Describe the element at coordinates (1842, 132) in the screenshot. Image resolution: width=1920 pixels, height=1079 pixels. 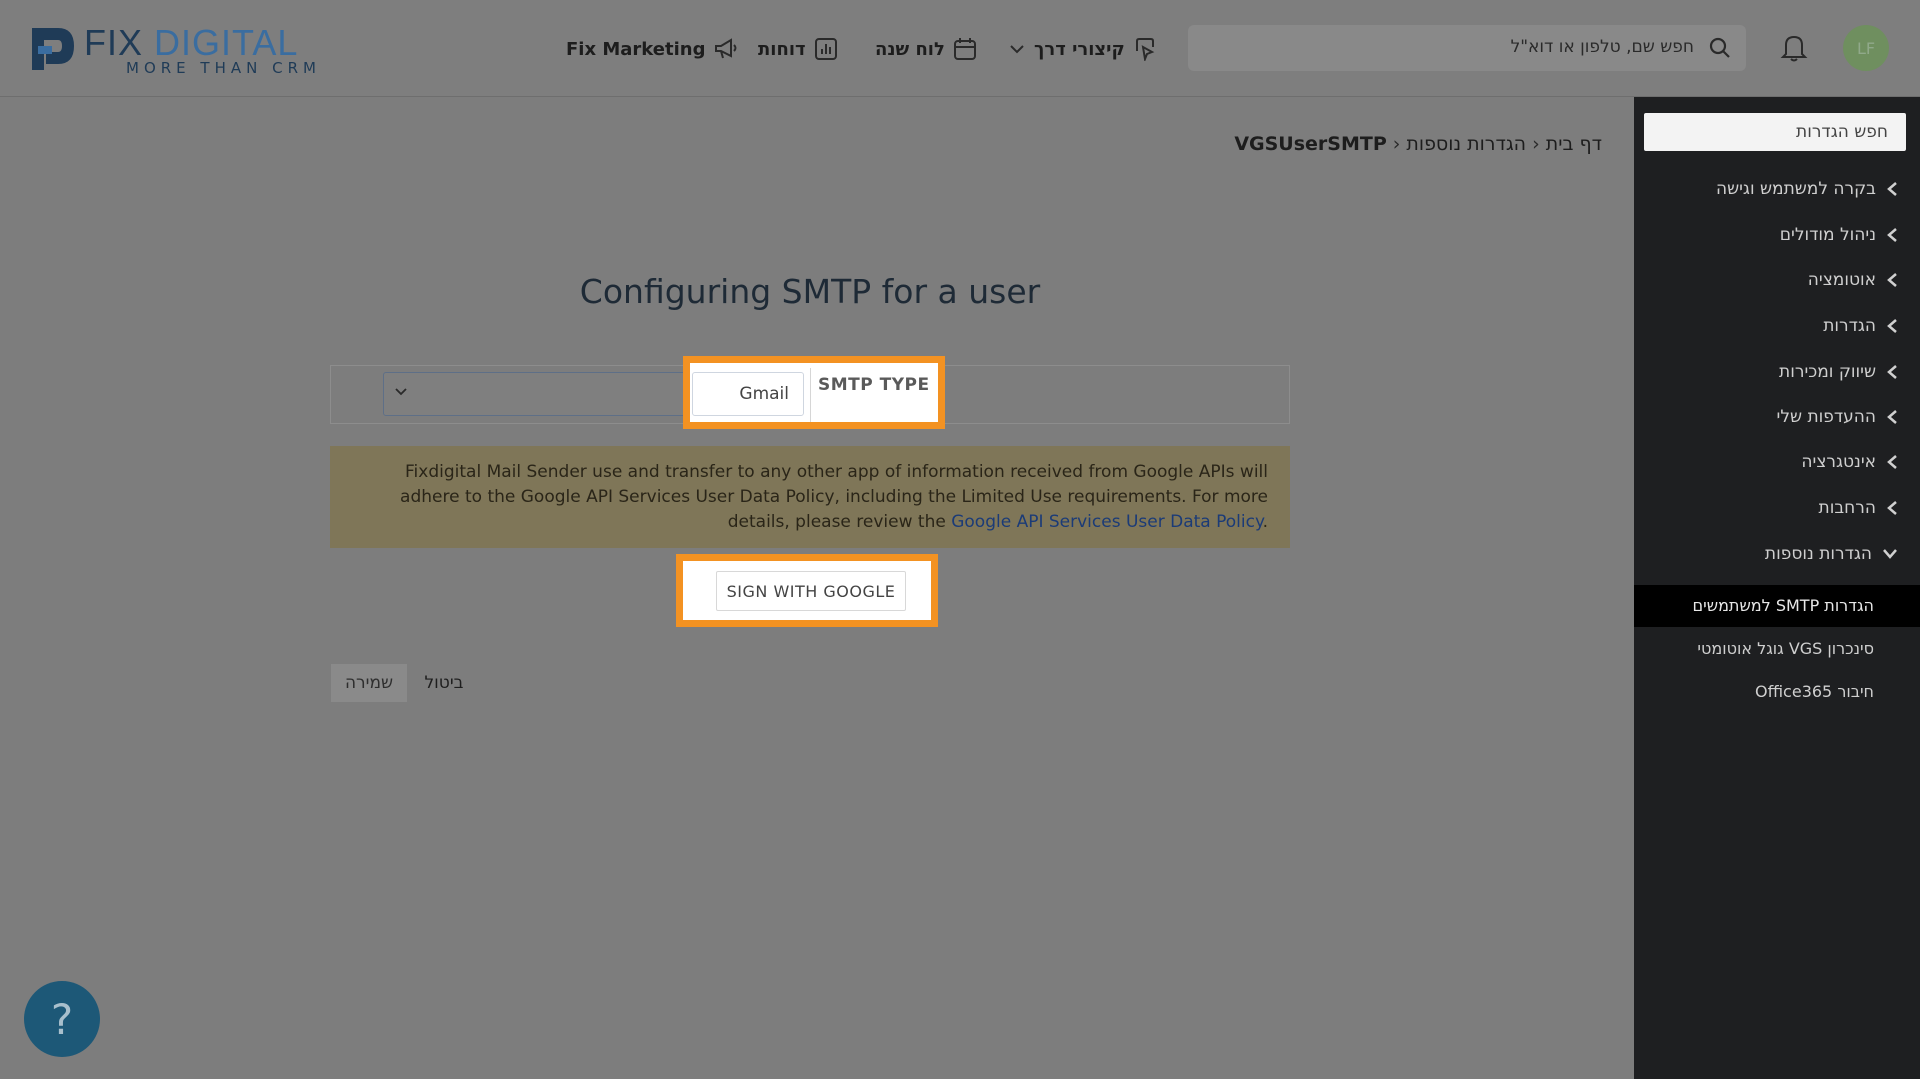
I see `settings-search-placeholder: חפש הגדרות` at that location.